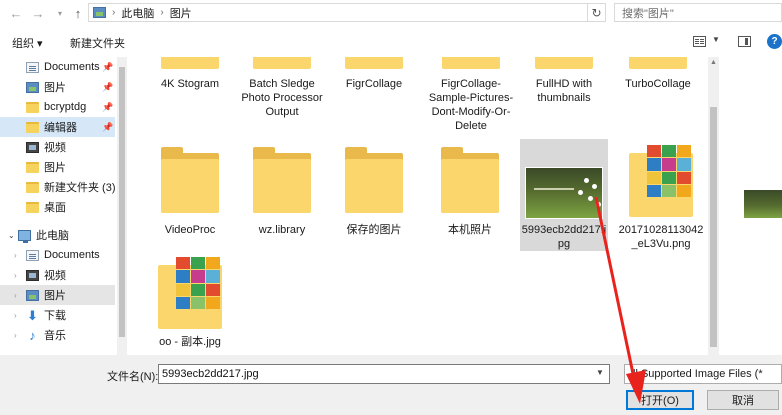 The width and height of the screenshot is (782, 415). I want to click on organize-button: 组织 ▾, so click(27, 43).